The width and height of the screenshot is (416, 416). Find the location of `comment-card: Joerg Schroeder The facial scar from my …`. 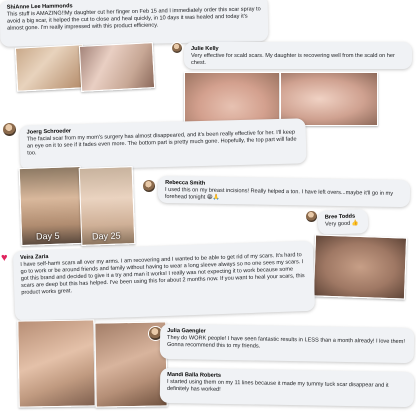

comment-card: Joerg Schroeder The facial scar from my … is located at coordinates (163, 144).